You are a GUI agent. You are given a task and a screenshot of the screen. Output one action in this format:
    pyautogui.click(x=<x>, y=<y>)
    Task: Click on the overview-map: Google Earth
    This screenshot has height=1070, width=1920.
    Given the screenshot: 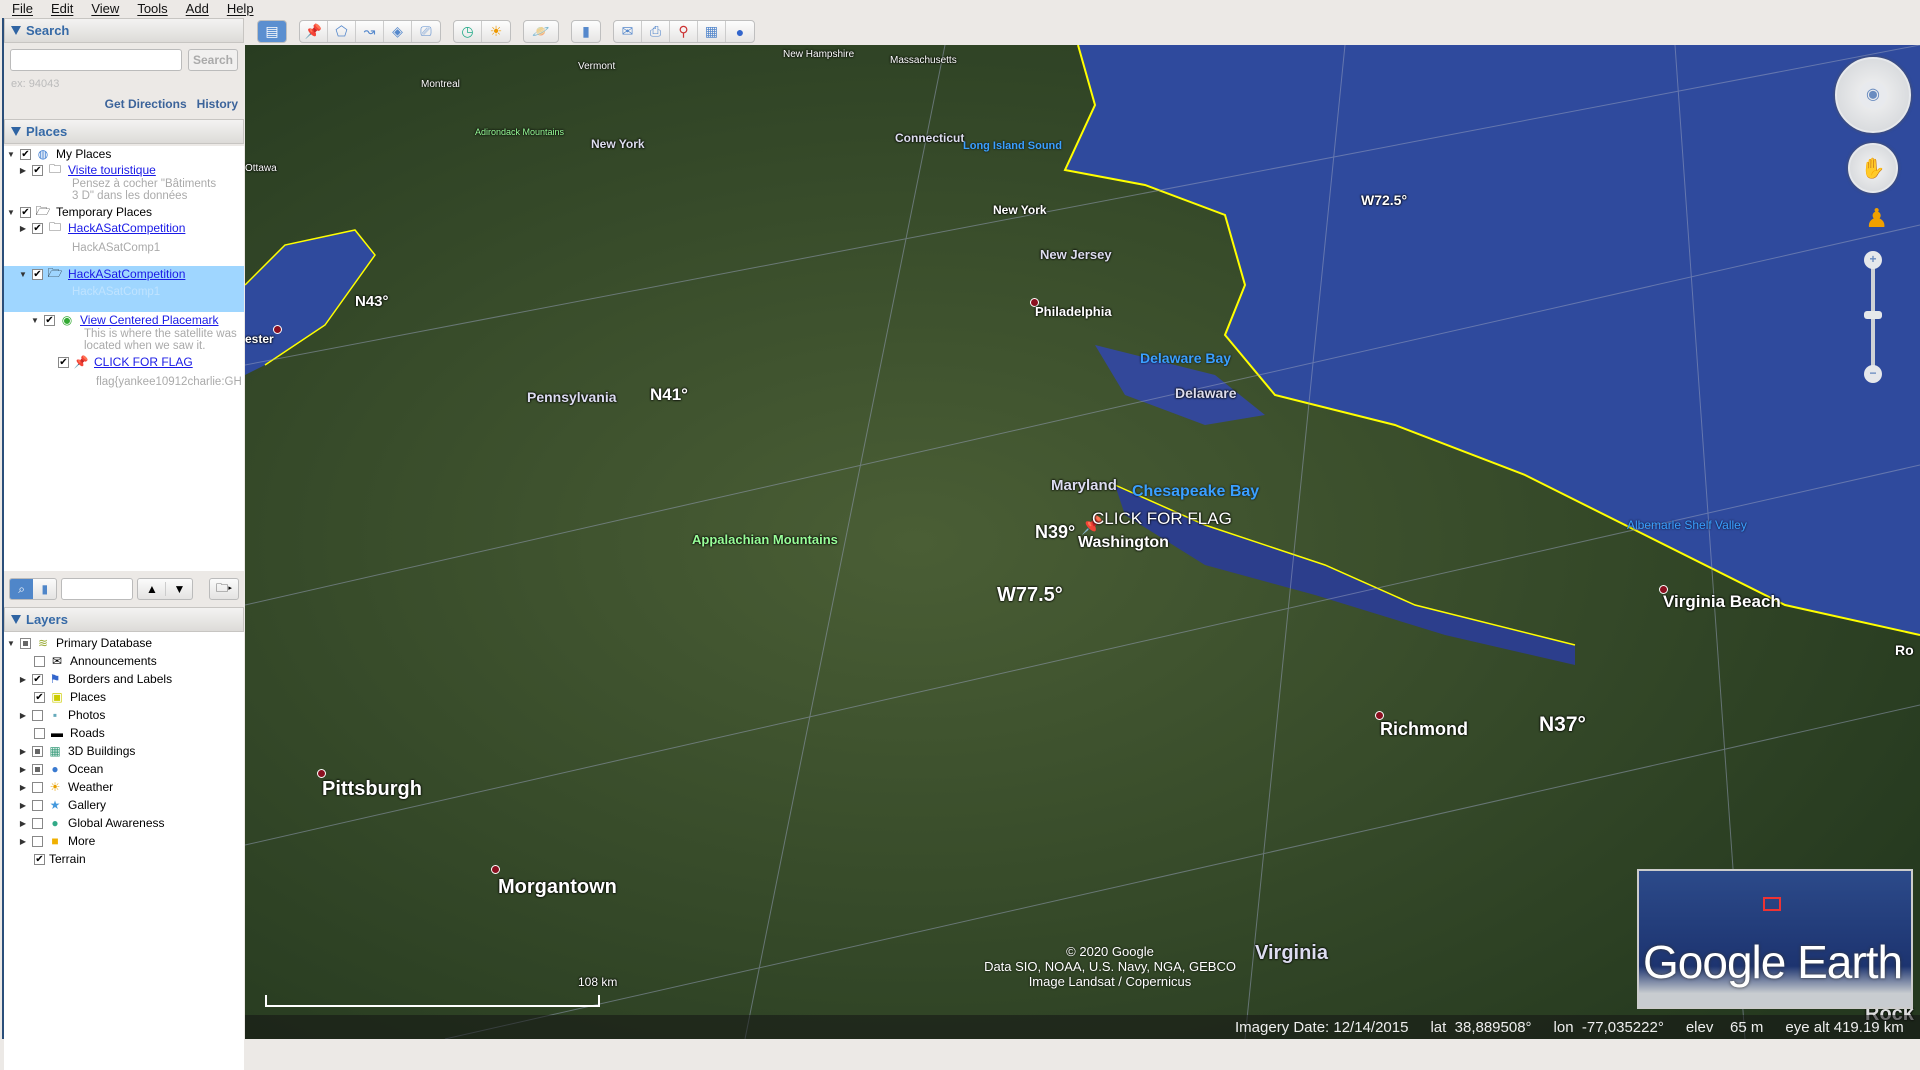 What is the action you would take?
    pyautogui.click(x=1775, y=939)
    